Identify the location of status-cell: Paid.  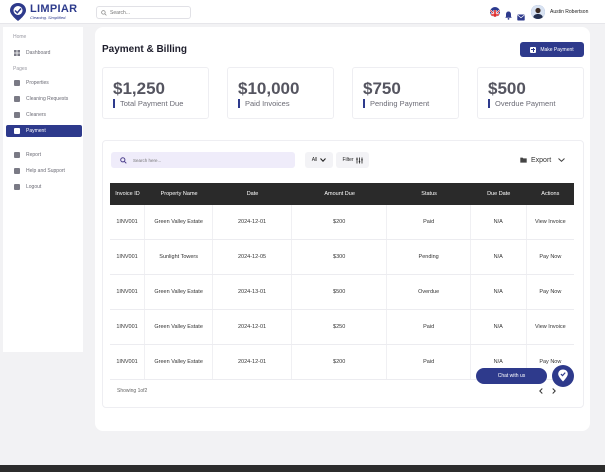
(429, 362).